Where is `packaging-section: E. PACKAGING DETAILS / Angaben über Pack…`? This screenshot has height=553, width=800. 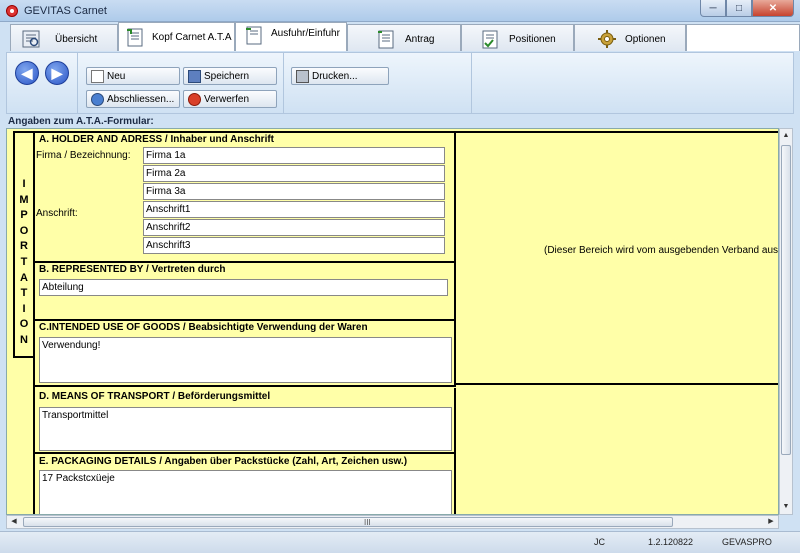
packaging-section: E. PACKAGING DETAILS / Angaben über Pack… is located at coordinates (244, 483).